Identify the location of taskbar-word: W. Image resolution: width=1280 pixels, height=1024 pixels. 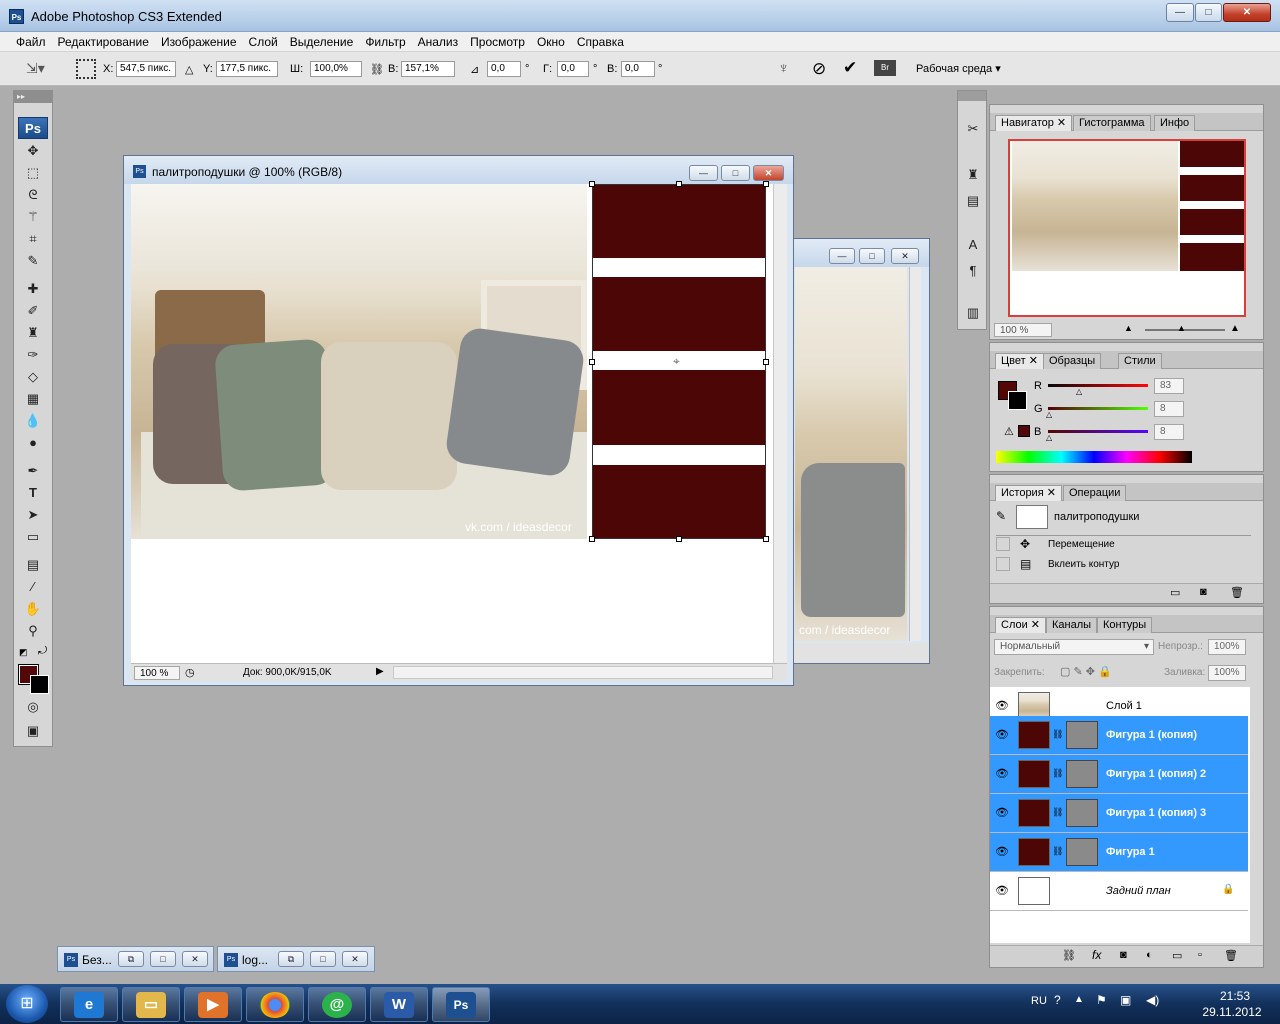
(399, 1004).